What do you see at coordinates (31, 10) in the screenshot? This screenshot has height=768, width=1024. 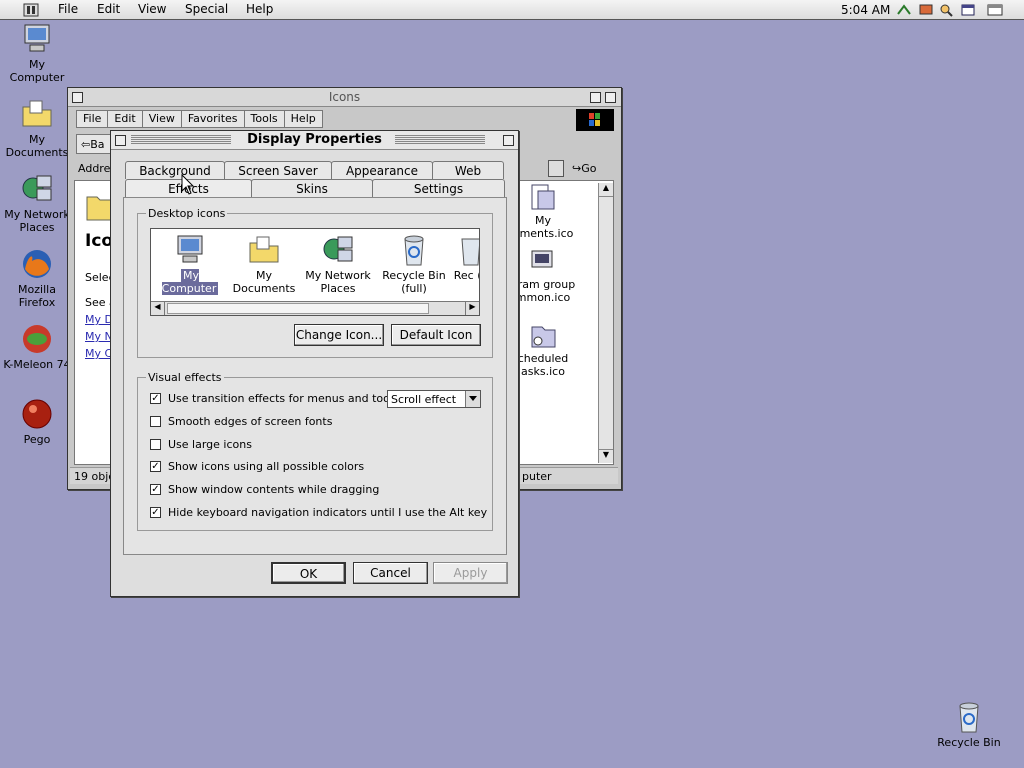 I see `apple-menu-icon` at bounding box center [31, 10].